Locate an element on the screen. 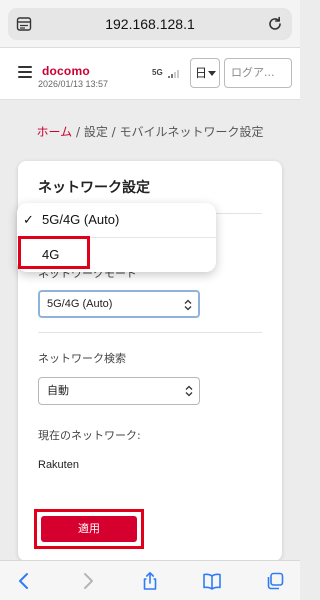  divider is located at coordinates (150, 332).